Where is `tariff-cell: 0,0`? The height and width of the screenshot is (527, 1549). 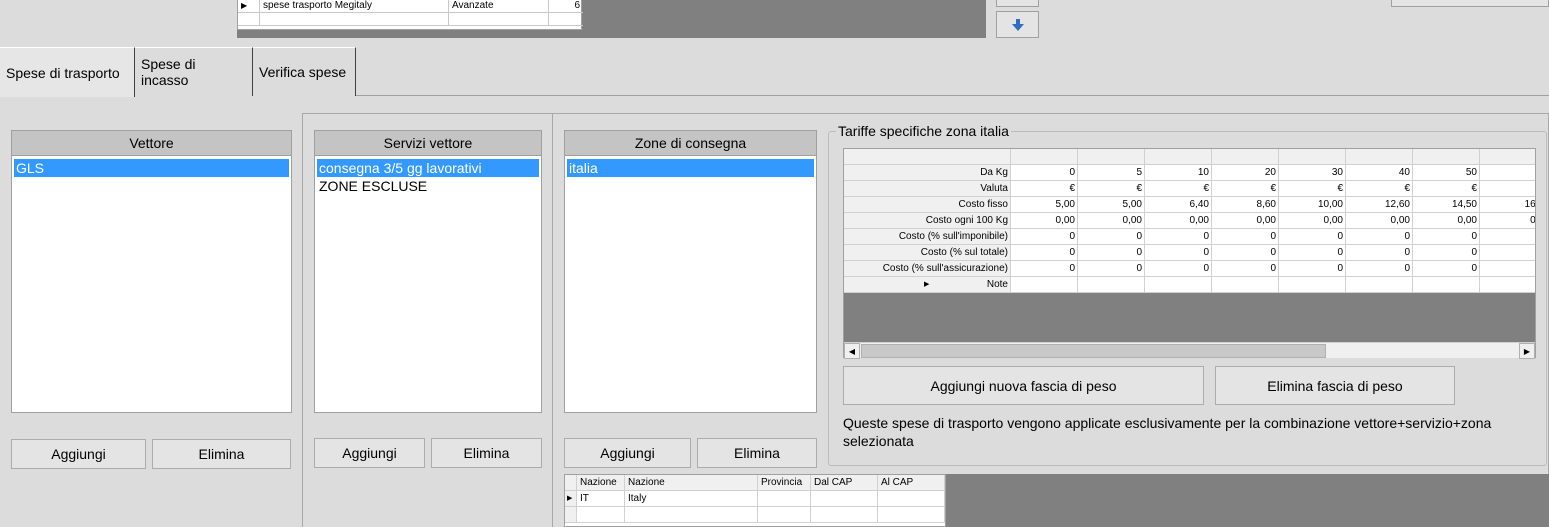
tariff-cell: 0,0 is located at coordinates (1507, 221).